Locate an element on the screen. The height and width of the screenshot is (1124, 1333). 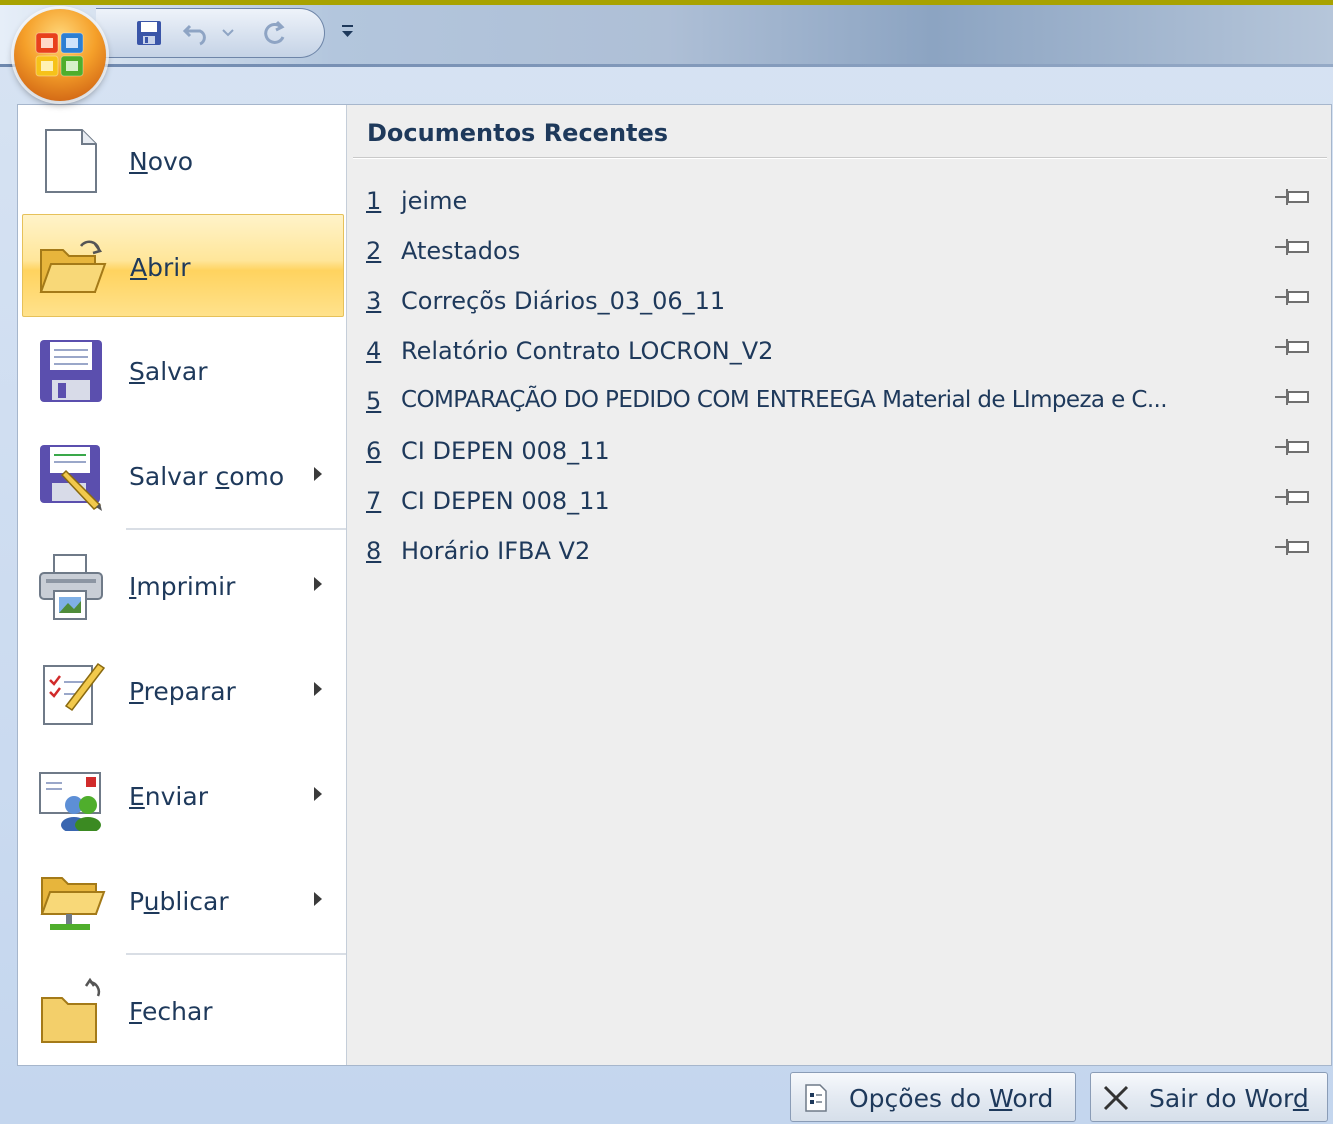
publish-icon is located at coordinates (73, 903).